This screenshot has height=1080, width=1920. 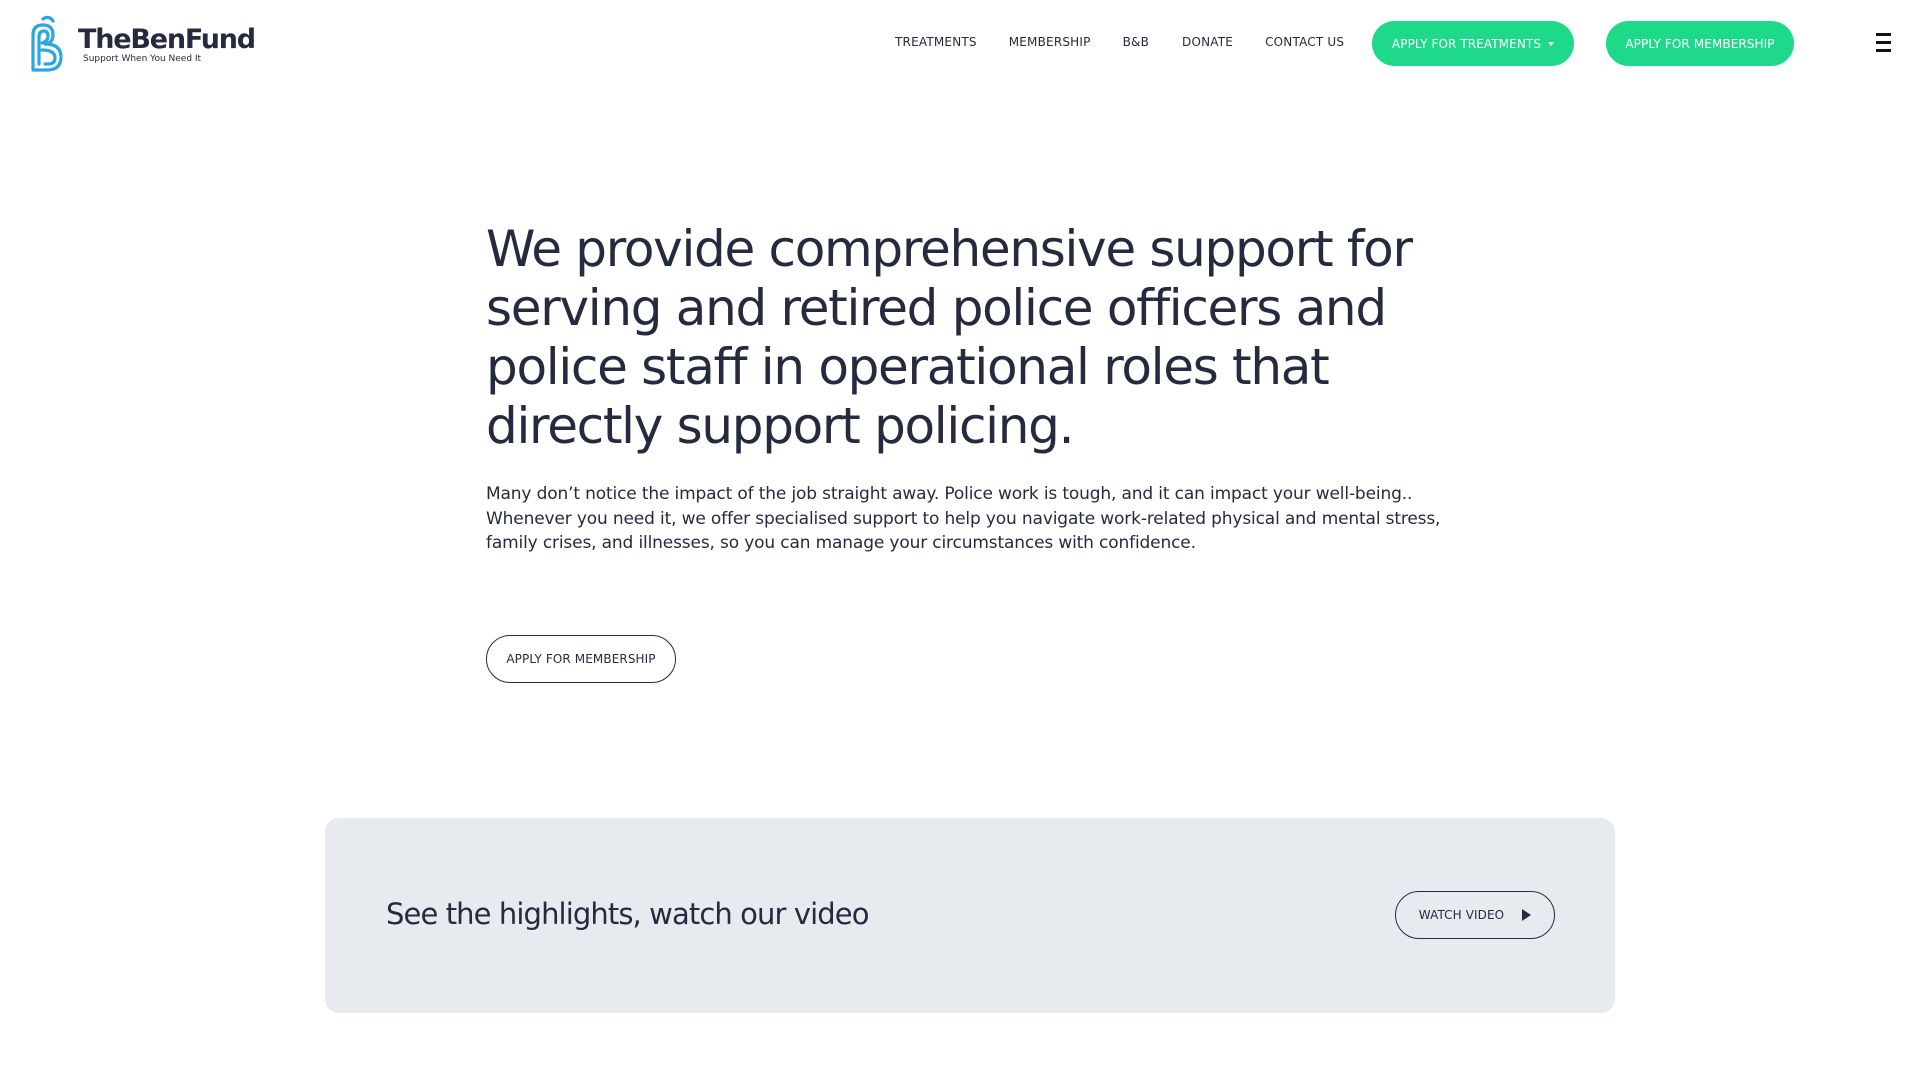 I want to click on nav-item-donate: DONATE, so click(x=1207, y=42).